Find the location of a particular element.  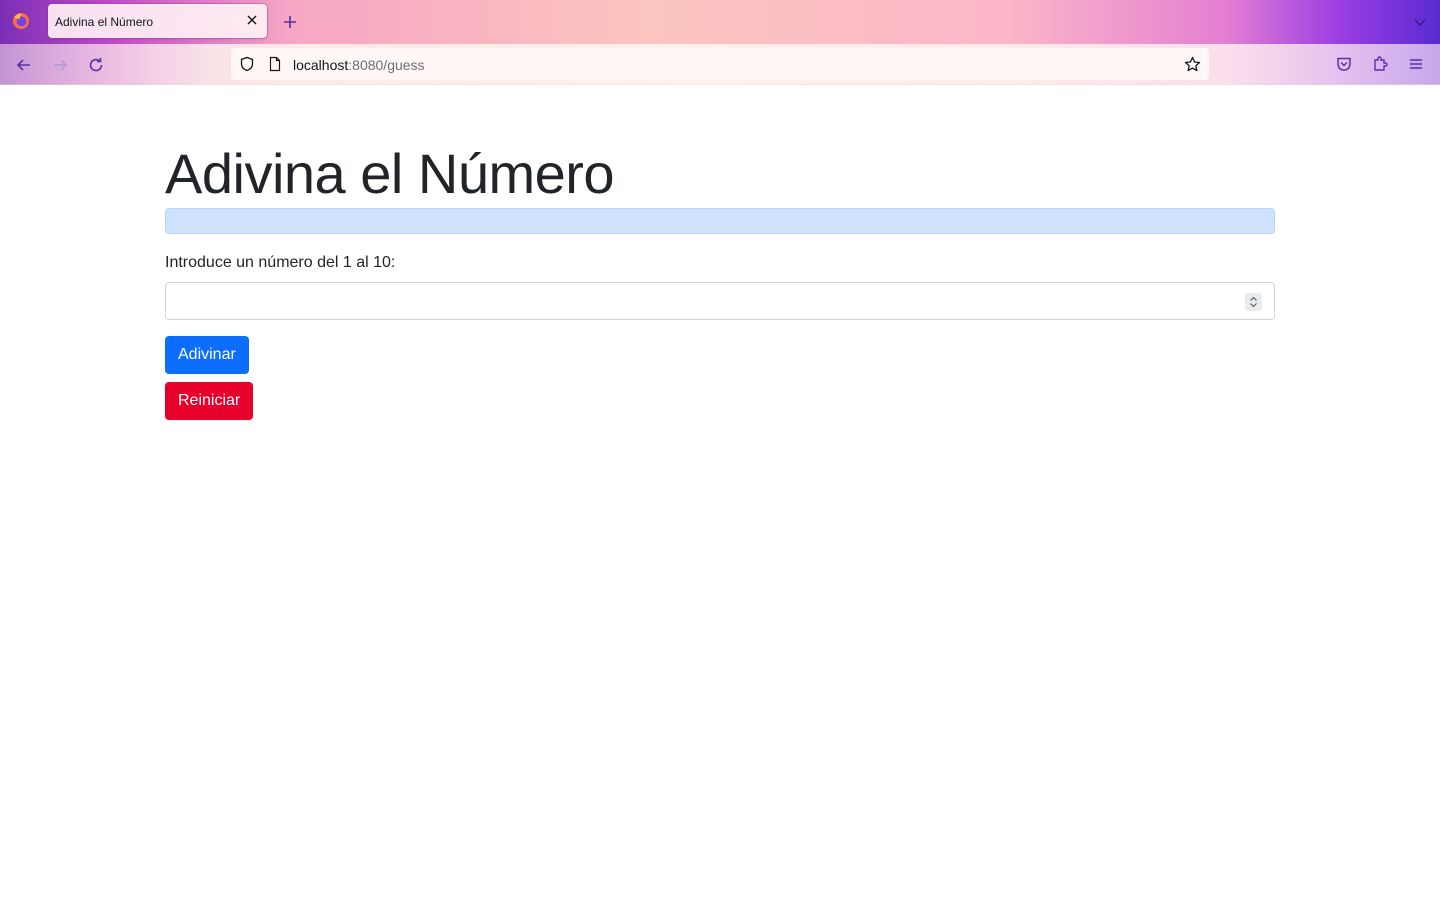

hamburger-menu-icon is located at coordinates (1416, 64).